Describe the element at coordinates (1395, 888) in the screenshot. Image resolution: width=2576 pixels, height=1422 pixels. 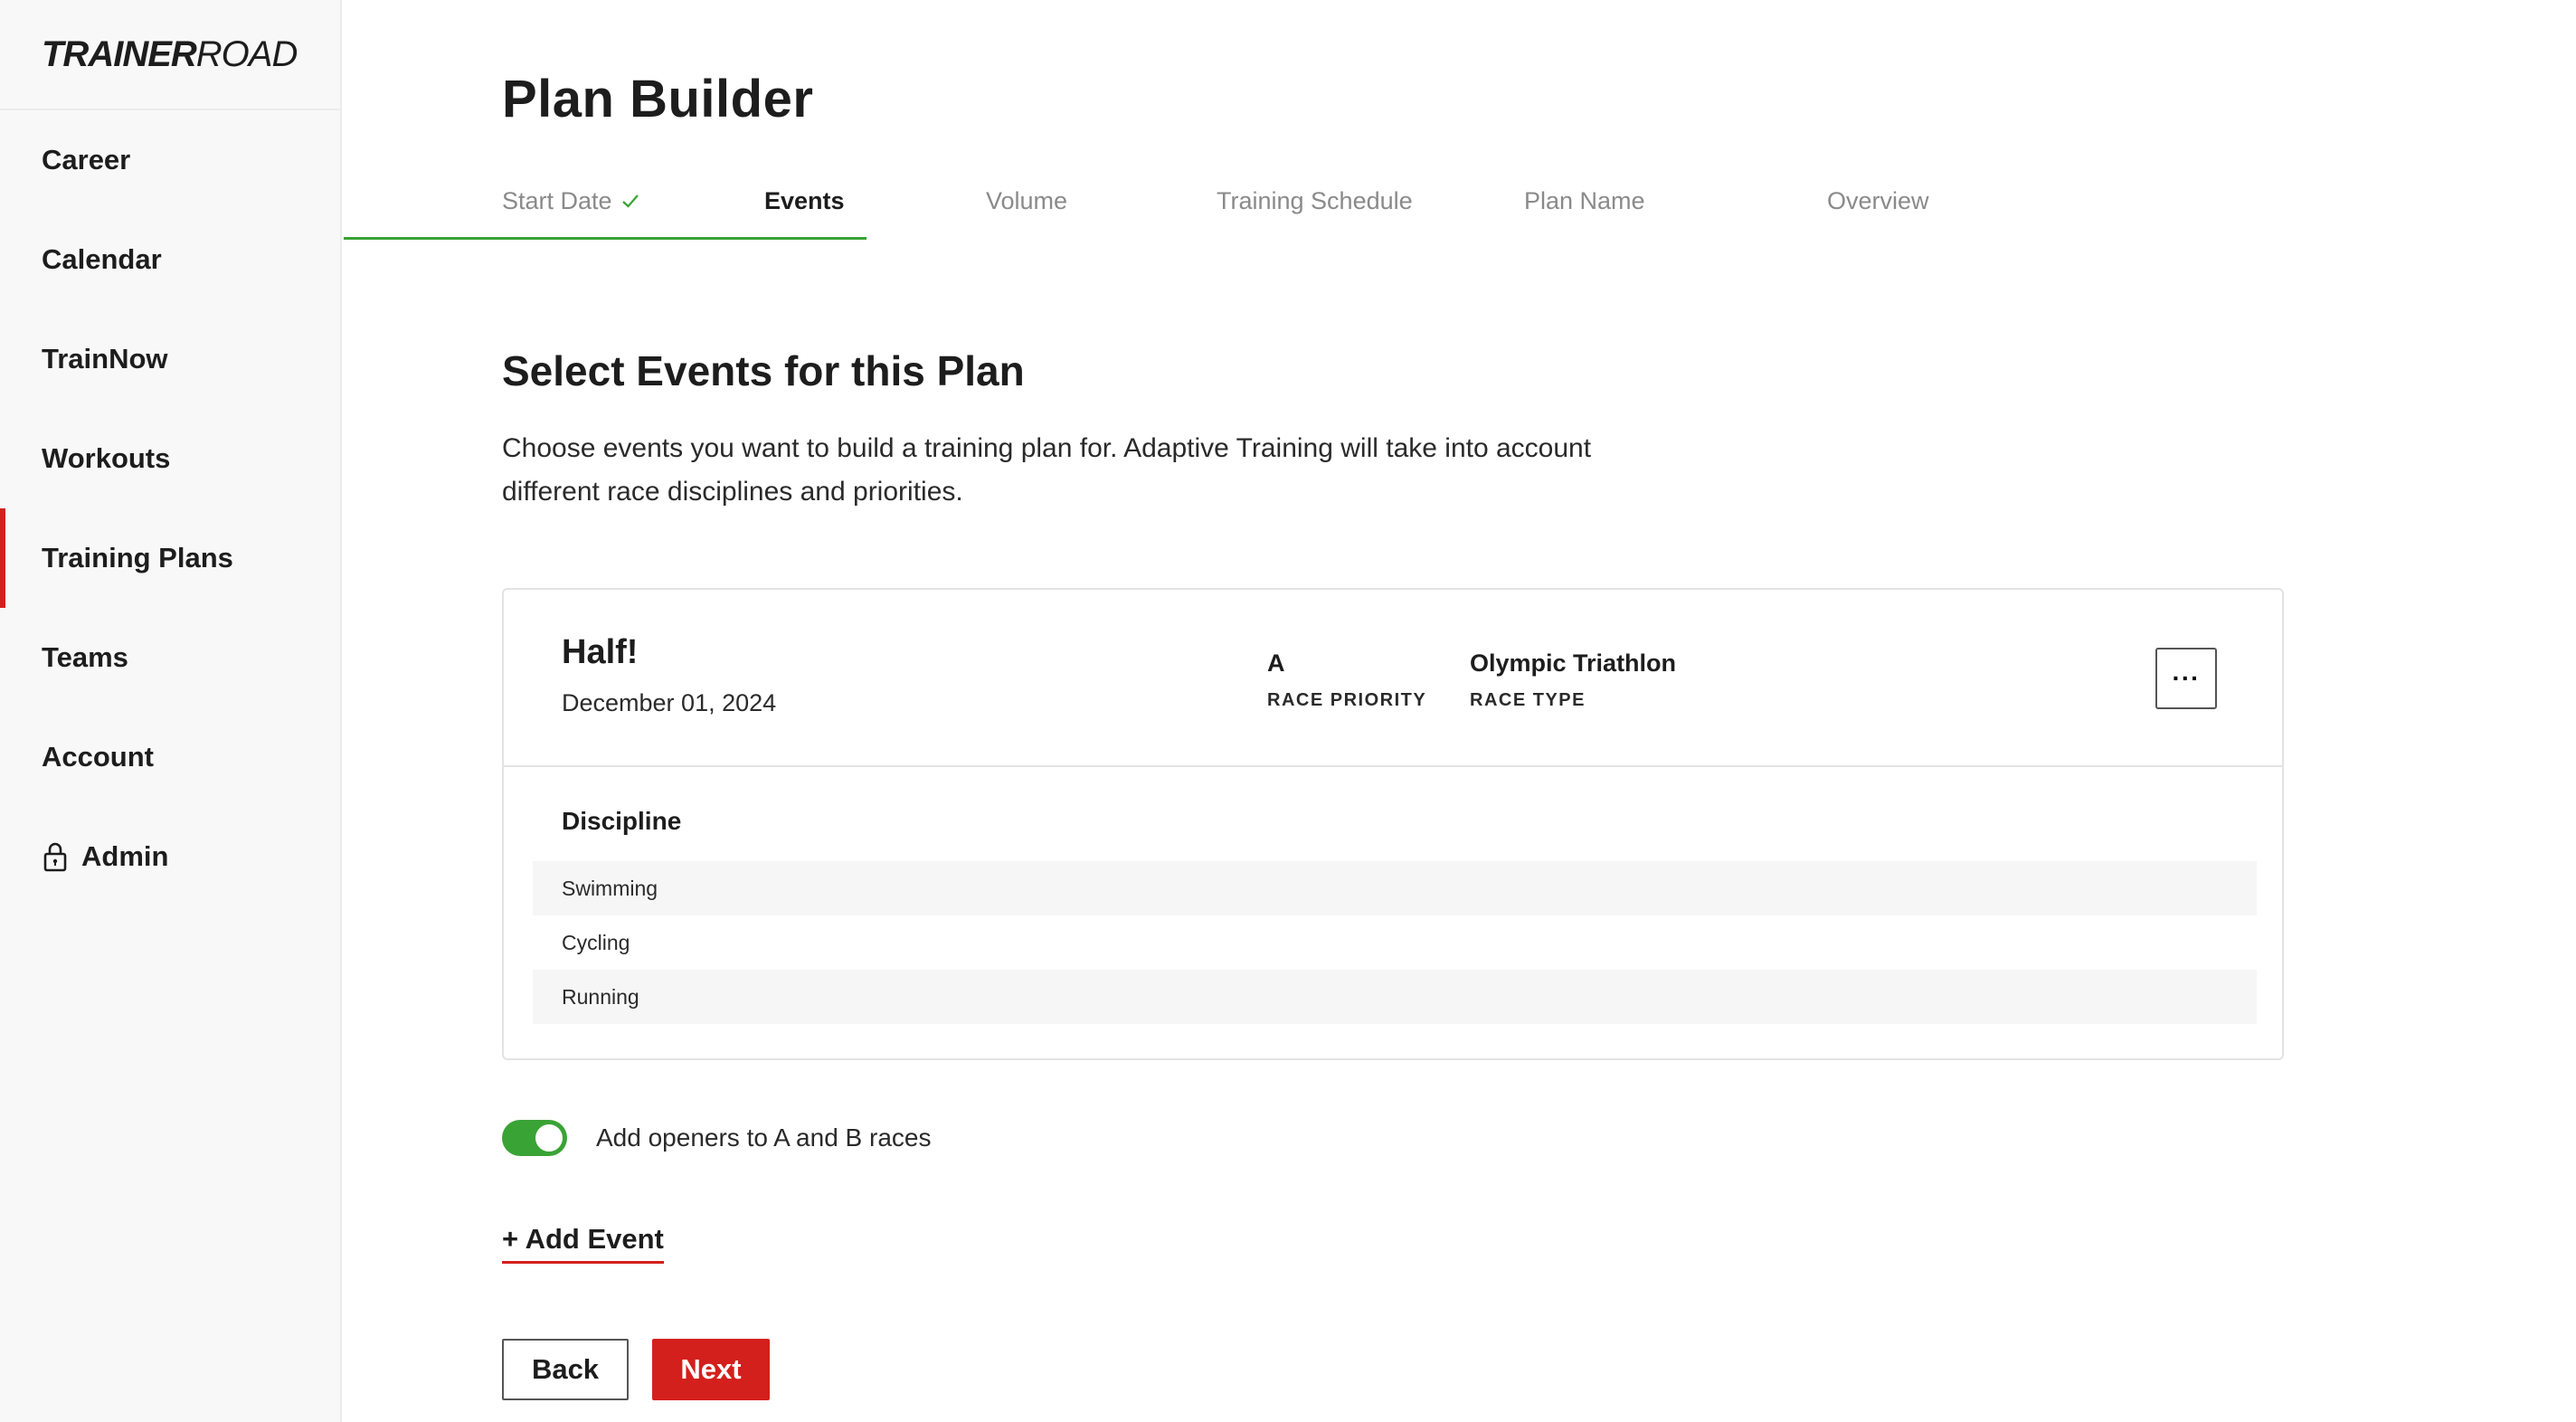
I see `discipline-row-swimming: Swimming` at that location.